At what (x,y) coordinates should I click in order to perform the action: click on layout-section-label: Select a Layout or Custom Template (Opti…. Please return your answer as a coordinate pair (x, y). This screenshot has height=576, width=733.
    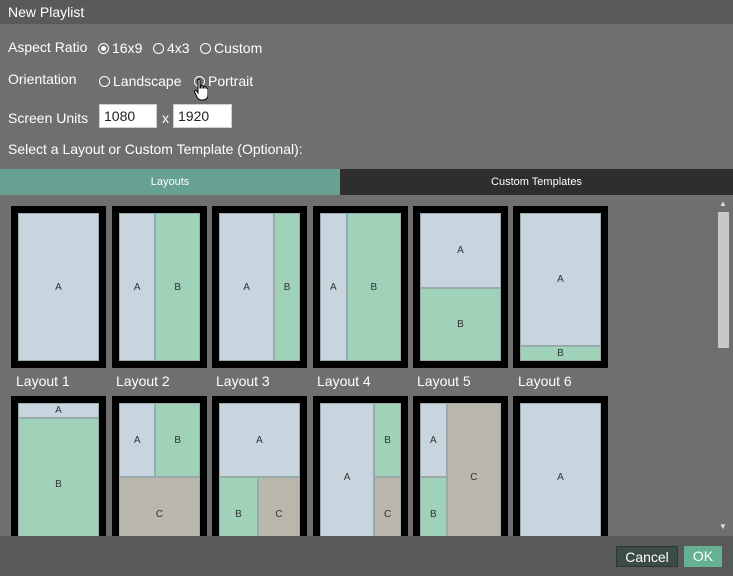
    Looking at the image, I should click on (155, 149).